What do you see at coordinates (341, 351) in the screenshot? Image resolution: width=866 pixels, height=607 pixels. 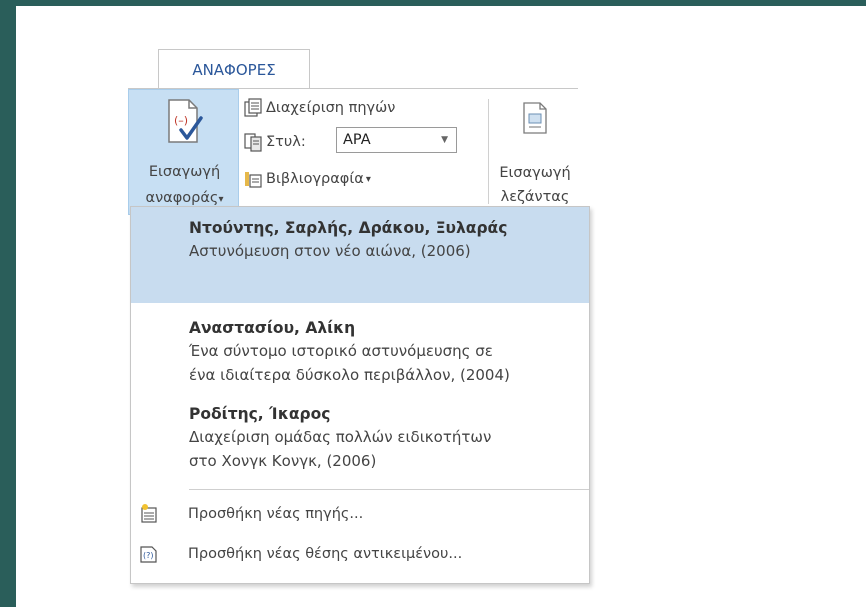 I see `source-title-line: Ένα σύντομο ιστορικό αστυνόμευσης σε` at bounding box center [341, 351].